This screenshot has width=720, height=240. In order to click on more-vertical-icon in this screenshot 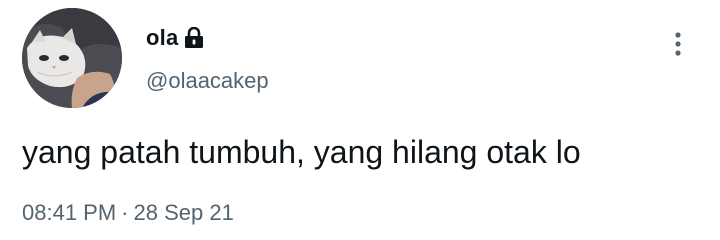, I will do `click(678, 44)`.